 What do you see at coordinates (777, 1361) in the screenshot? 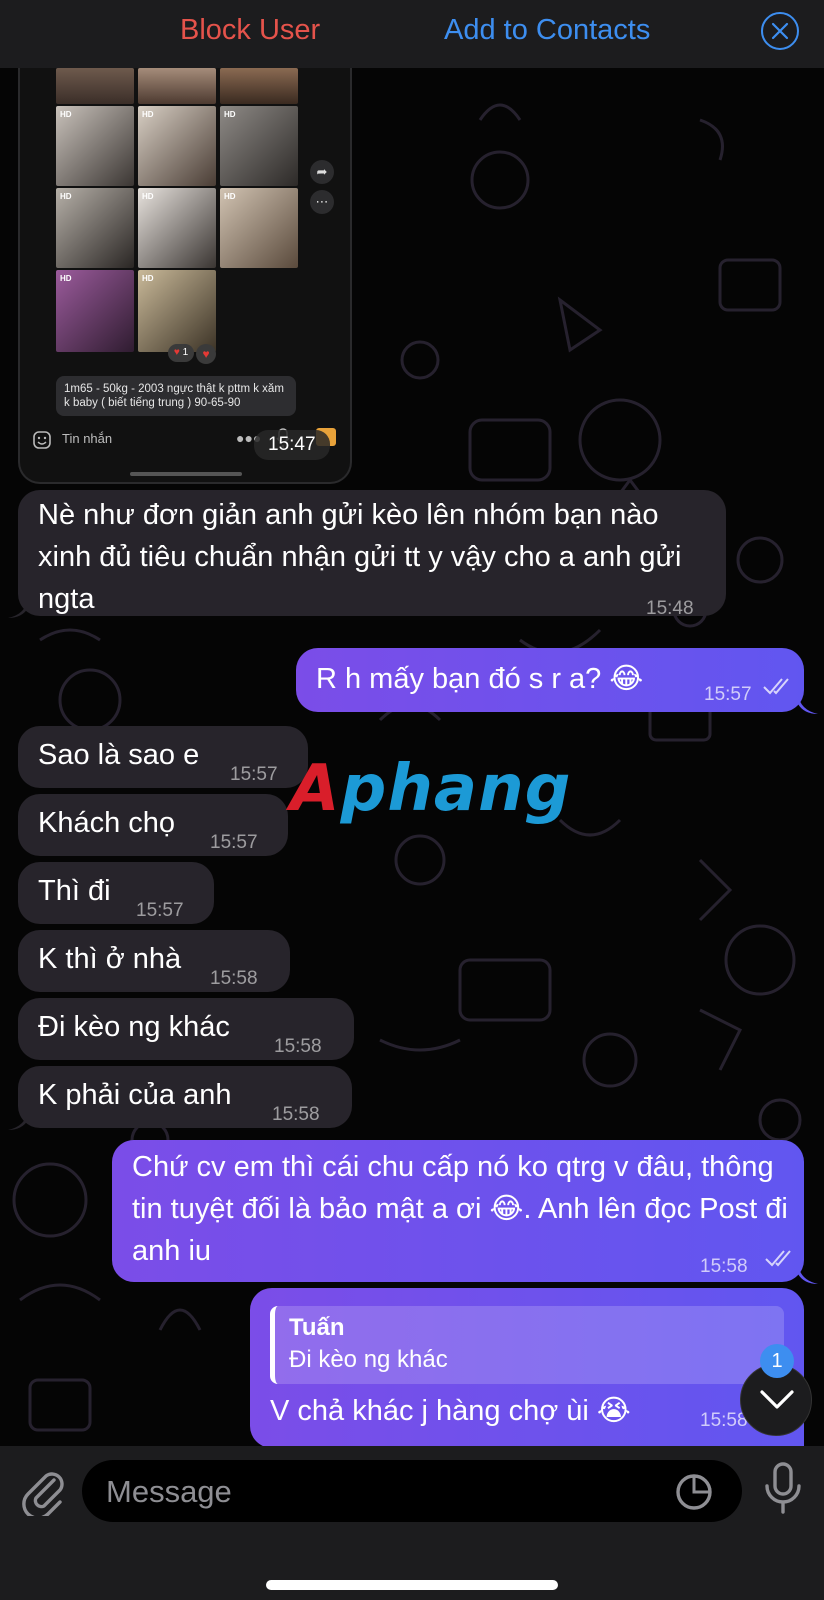
I see `unread-count-badge: 1` at bounding box center [777, 1361].